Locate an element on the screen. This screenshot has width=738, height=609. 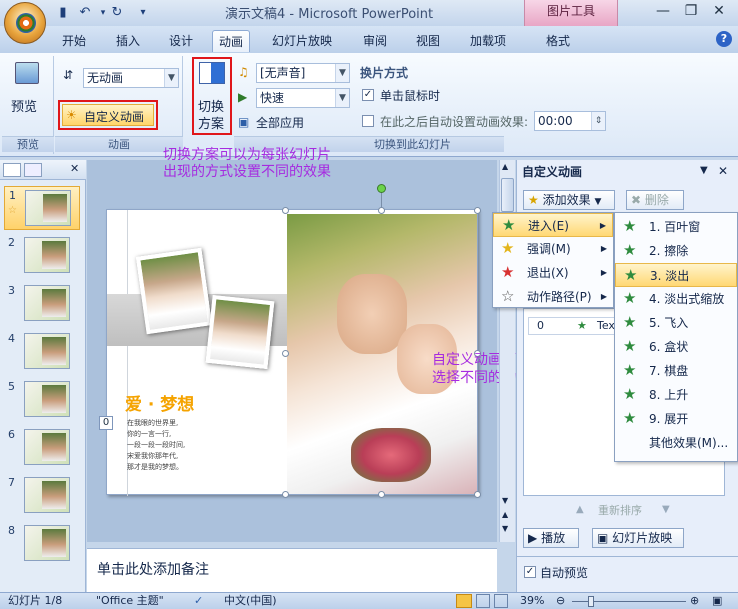
entrance-effect-item: ★ 7. 棋盘 is located at coordinates (676, 371).